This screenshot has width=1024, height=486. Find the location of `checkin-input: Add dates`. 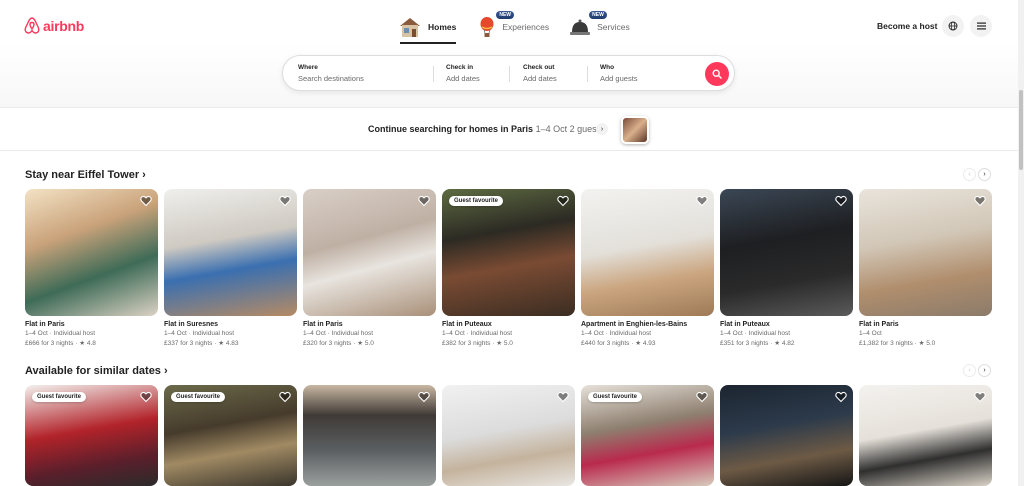

checkin-input: Add dates is located at coordinates (463, 78).